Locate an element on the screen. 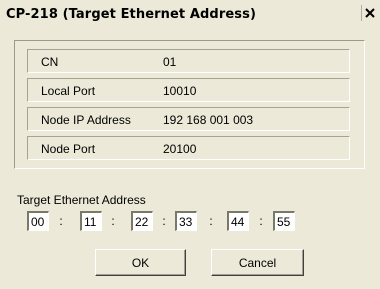  octet-1-input is located at coordinates (38, 221).